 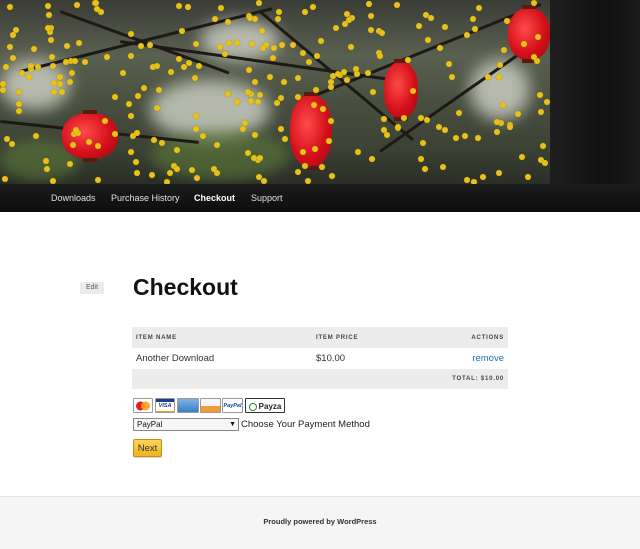 I want to click on cart-item-price: $10.00, so click(x=331, y=358).